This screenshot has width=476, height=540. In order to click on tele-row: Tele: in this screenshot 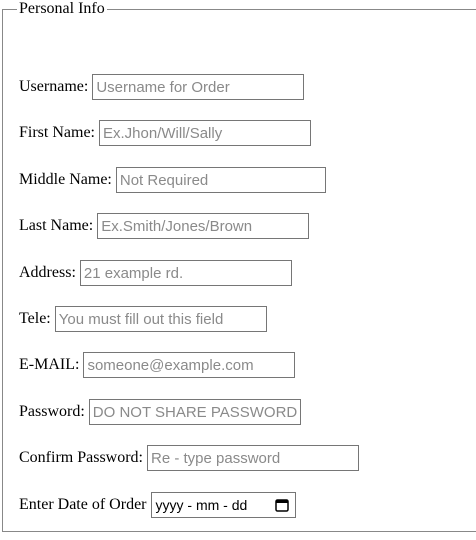, I will do `click(143, 319)`.